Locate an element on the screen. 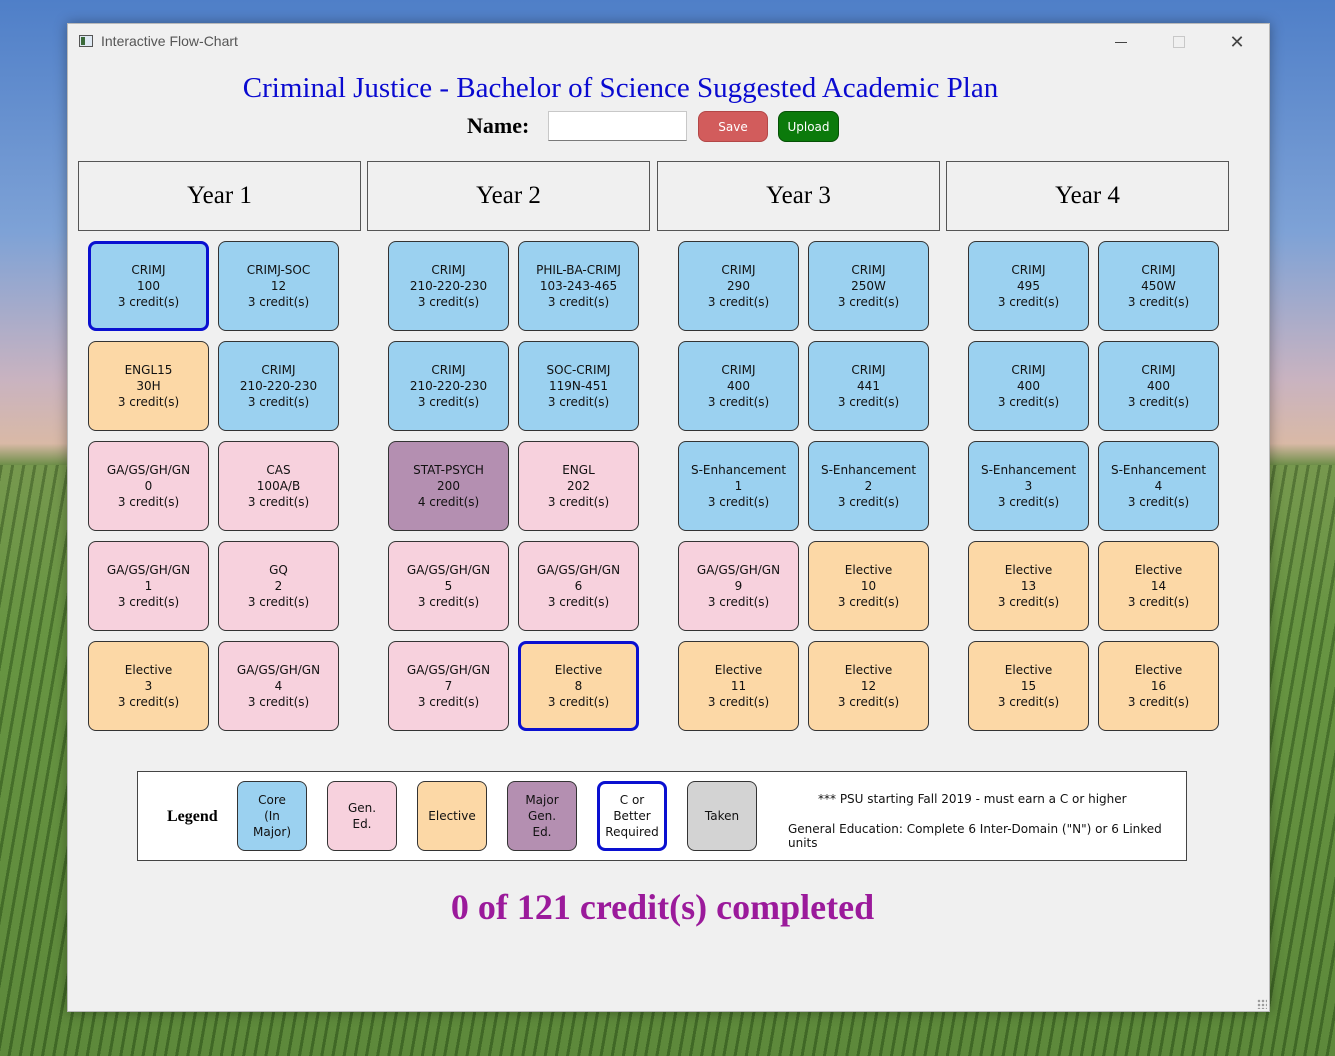  maximize-icon is located at coordinates (1179, 42).